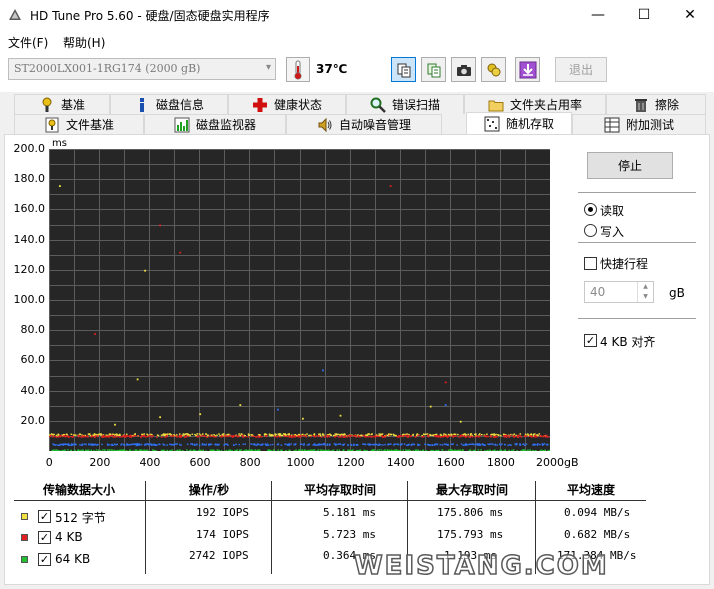 The image size is (714, 589). What do you see at coordinates (656, 104) in the screenshot?
I see `tab-erase: 擦除` at bounding box center [656, 104].